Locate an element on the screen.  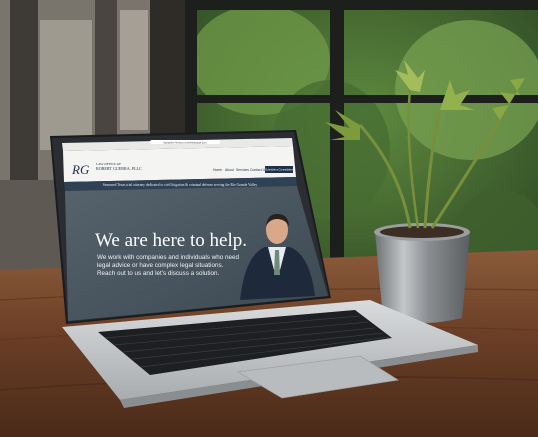
nav-menu: Home About Services Contact Us is located at coordinates (240, 170).